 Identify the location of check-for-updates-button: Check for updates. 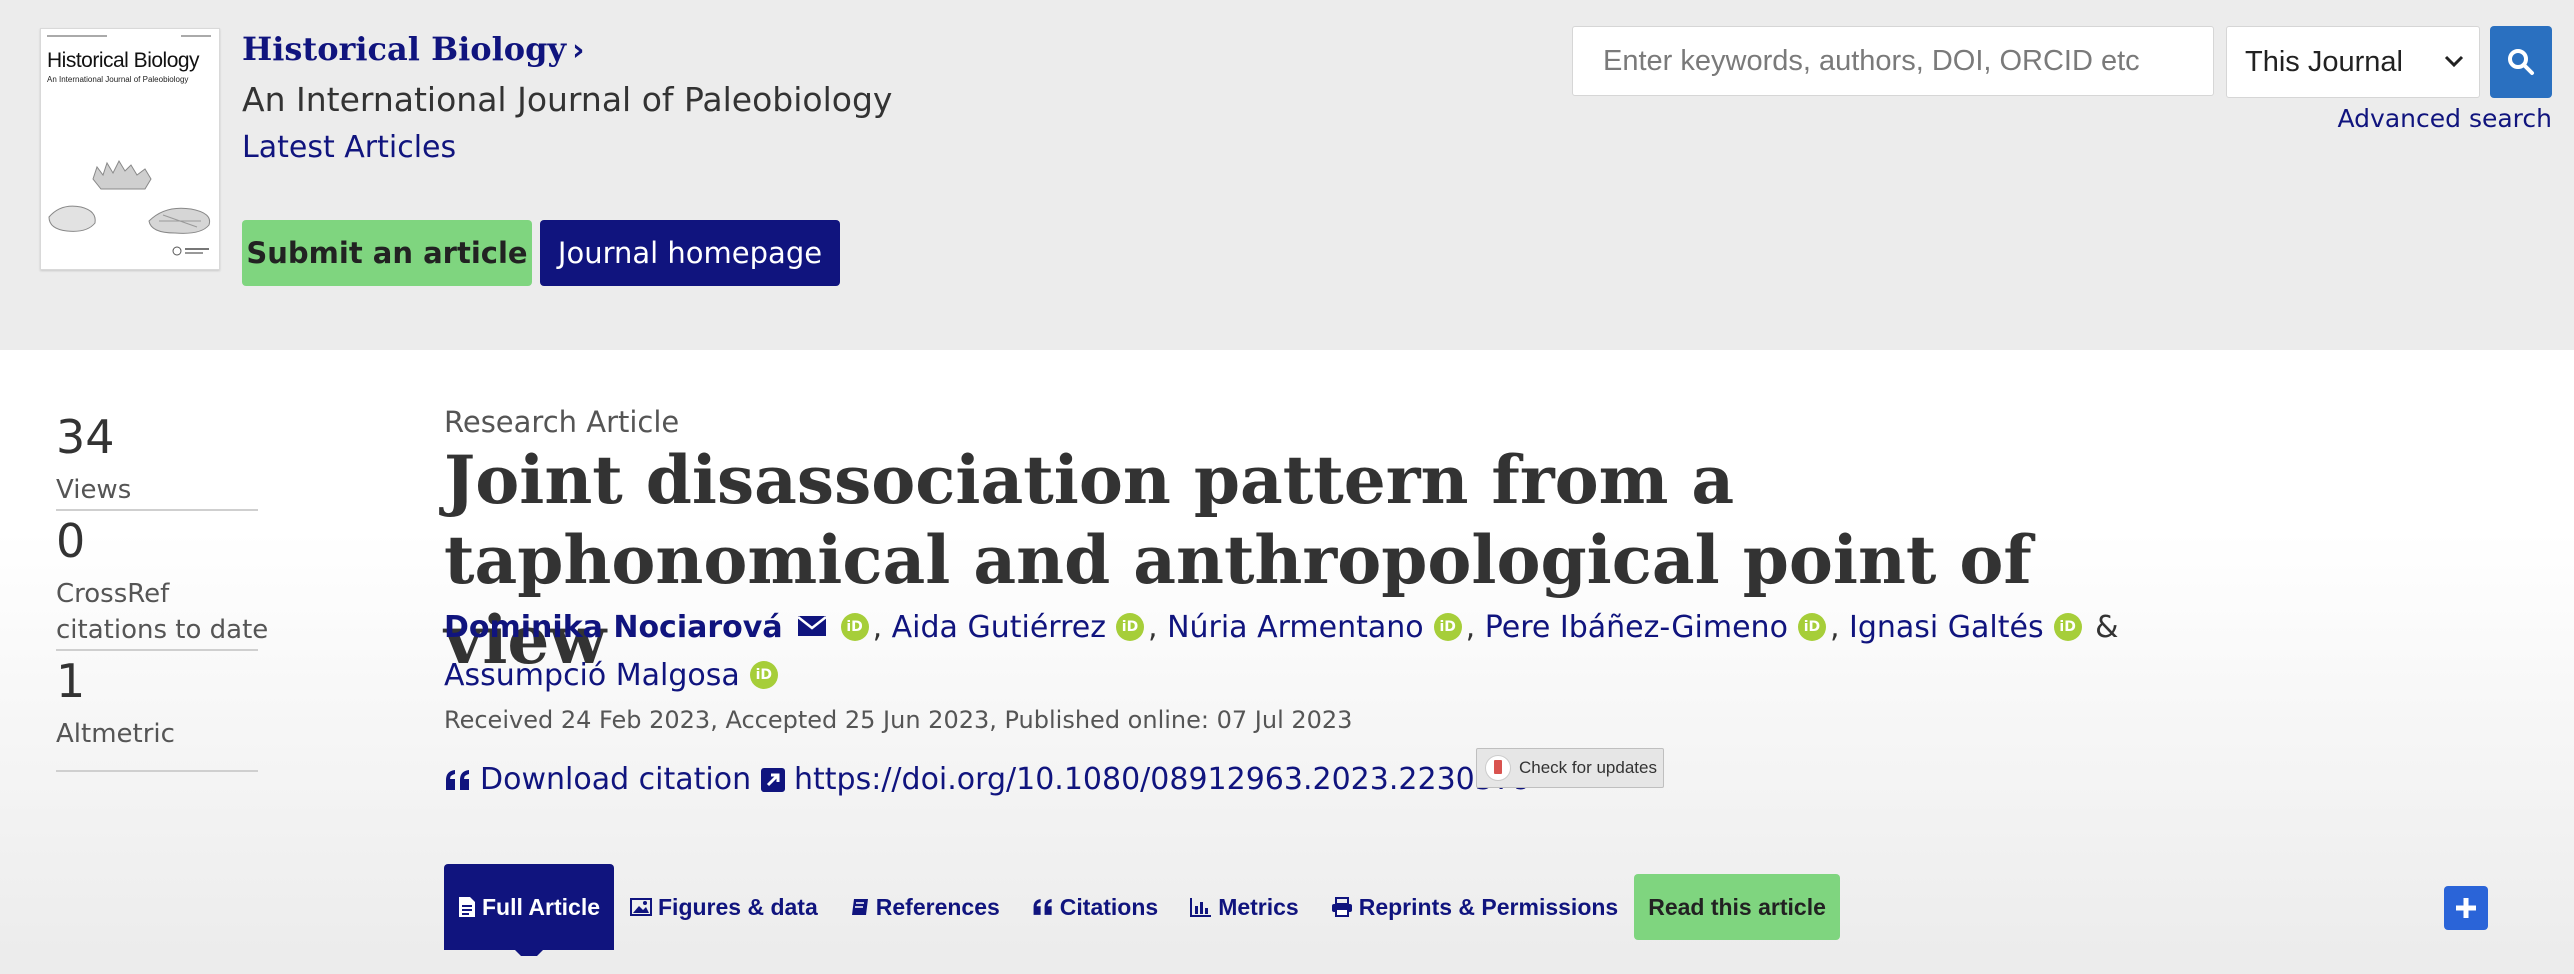
(1570, 768).